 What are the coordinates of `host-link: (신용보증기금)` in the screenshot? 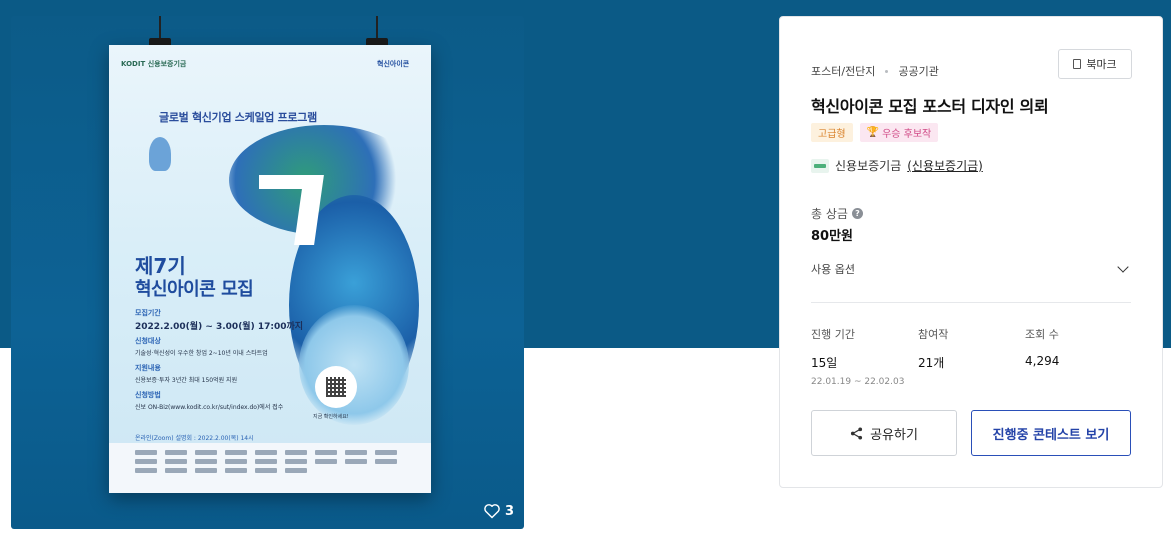 It's located at (945, 165).